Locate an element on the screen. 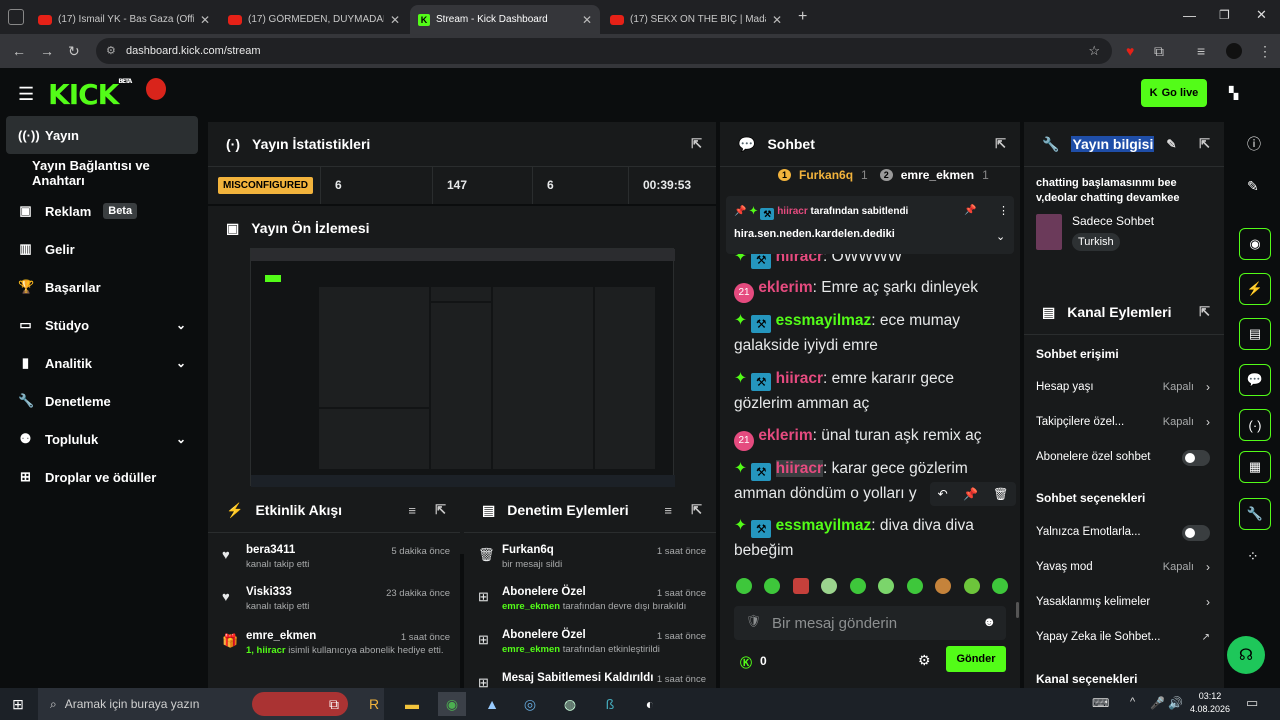  discord-icon: ◎ is located at coordinates (530, 704).